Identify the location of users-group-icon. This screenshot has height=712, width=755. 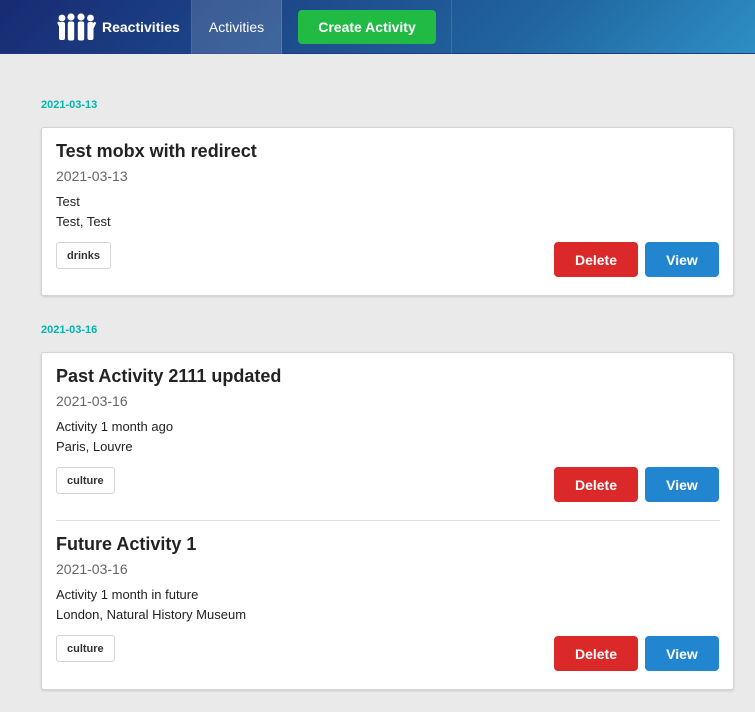
(77, 27).